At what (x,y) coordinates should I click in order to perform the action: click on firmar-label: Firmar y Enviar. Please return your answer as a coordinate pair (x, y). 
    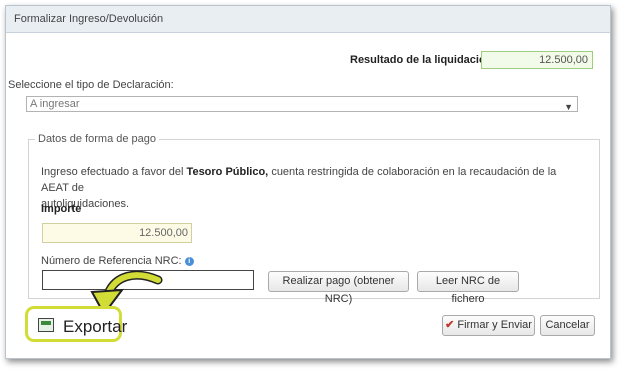
    Looking at the image, I should click on (494, 325).